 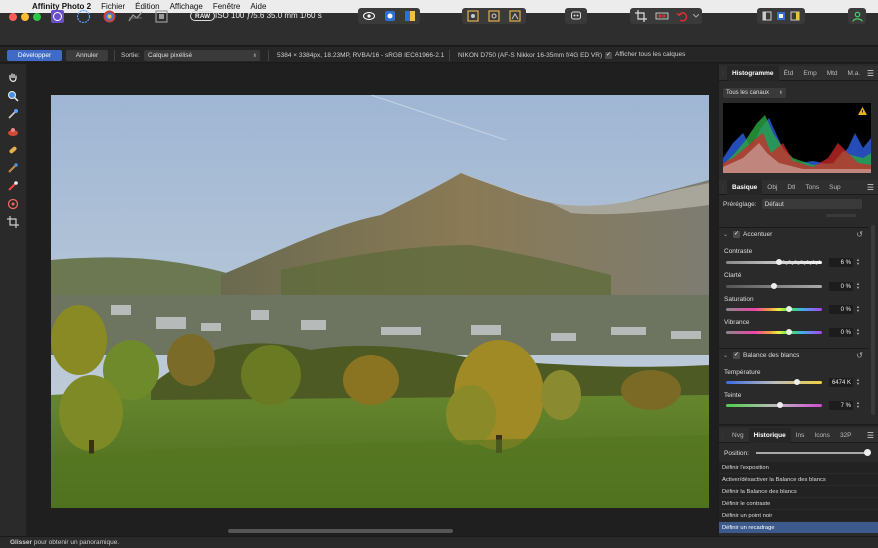 What do you see at coordinates (494, 16) in the screenshot?
I see `clipping-icon` at bounding box center [494, 16].